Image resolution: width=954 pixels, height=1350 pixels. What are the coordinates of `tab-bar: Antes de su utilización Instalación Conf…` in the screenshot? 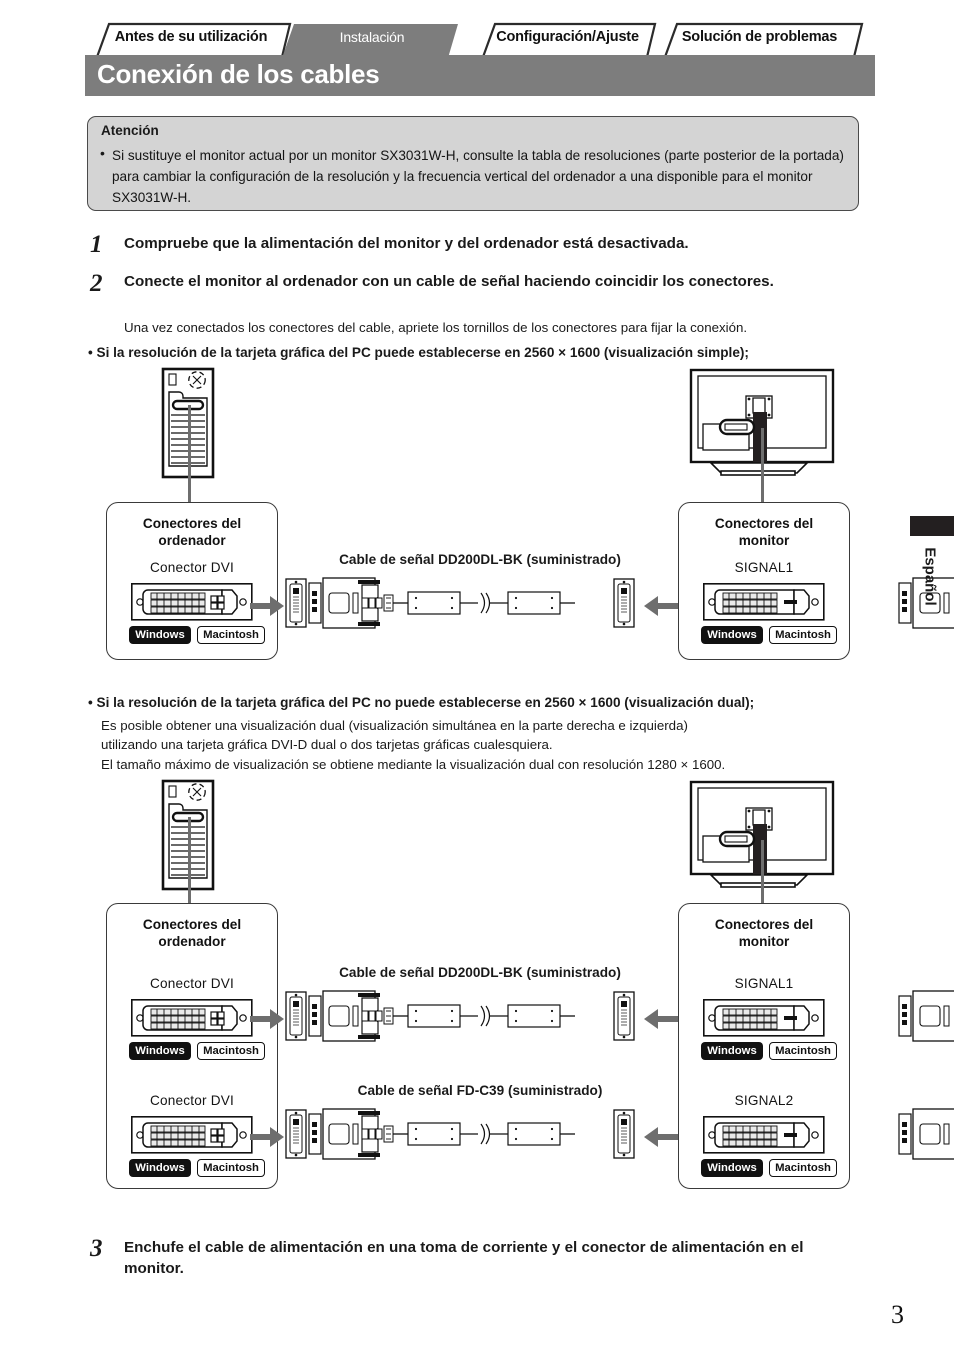 It's located at (480, 40).